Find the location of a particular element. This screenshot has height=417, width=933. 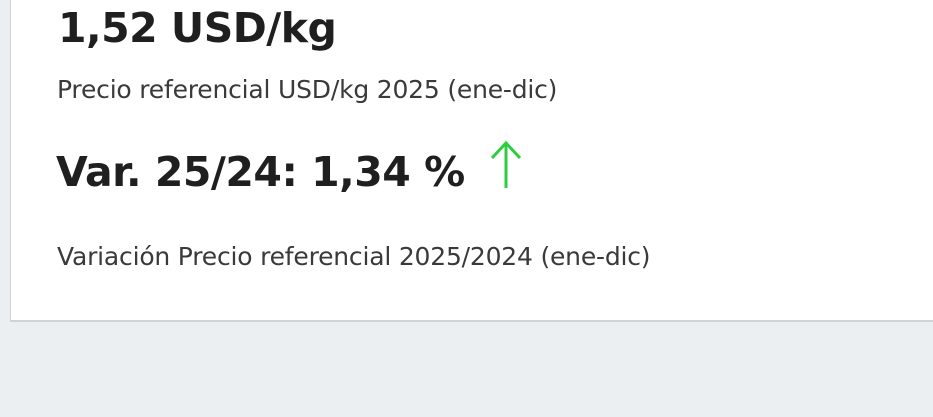

price-value: 1,52 USD/kg is located at coordinates (197, 28).